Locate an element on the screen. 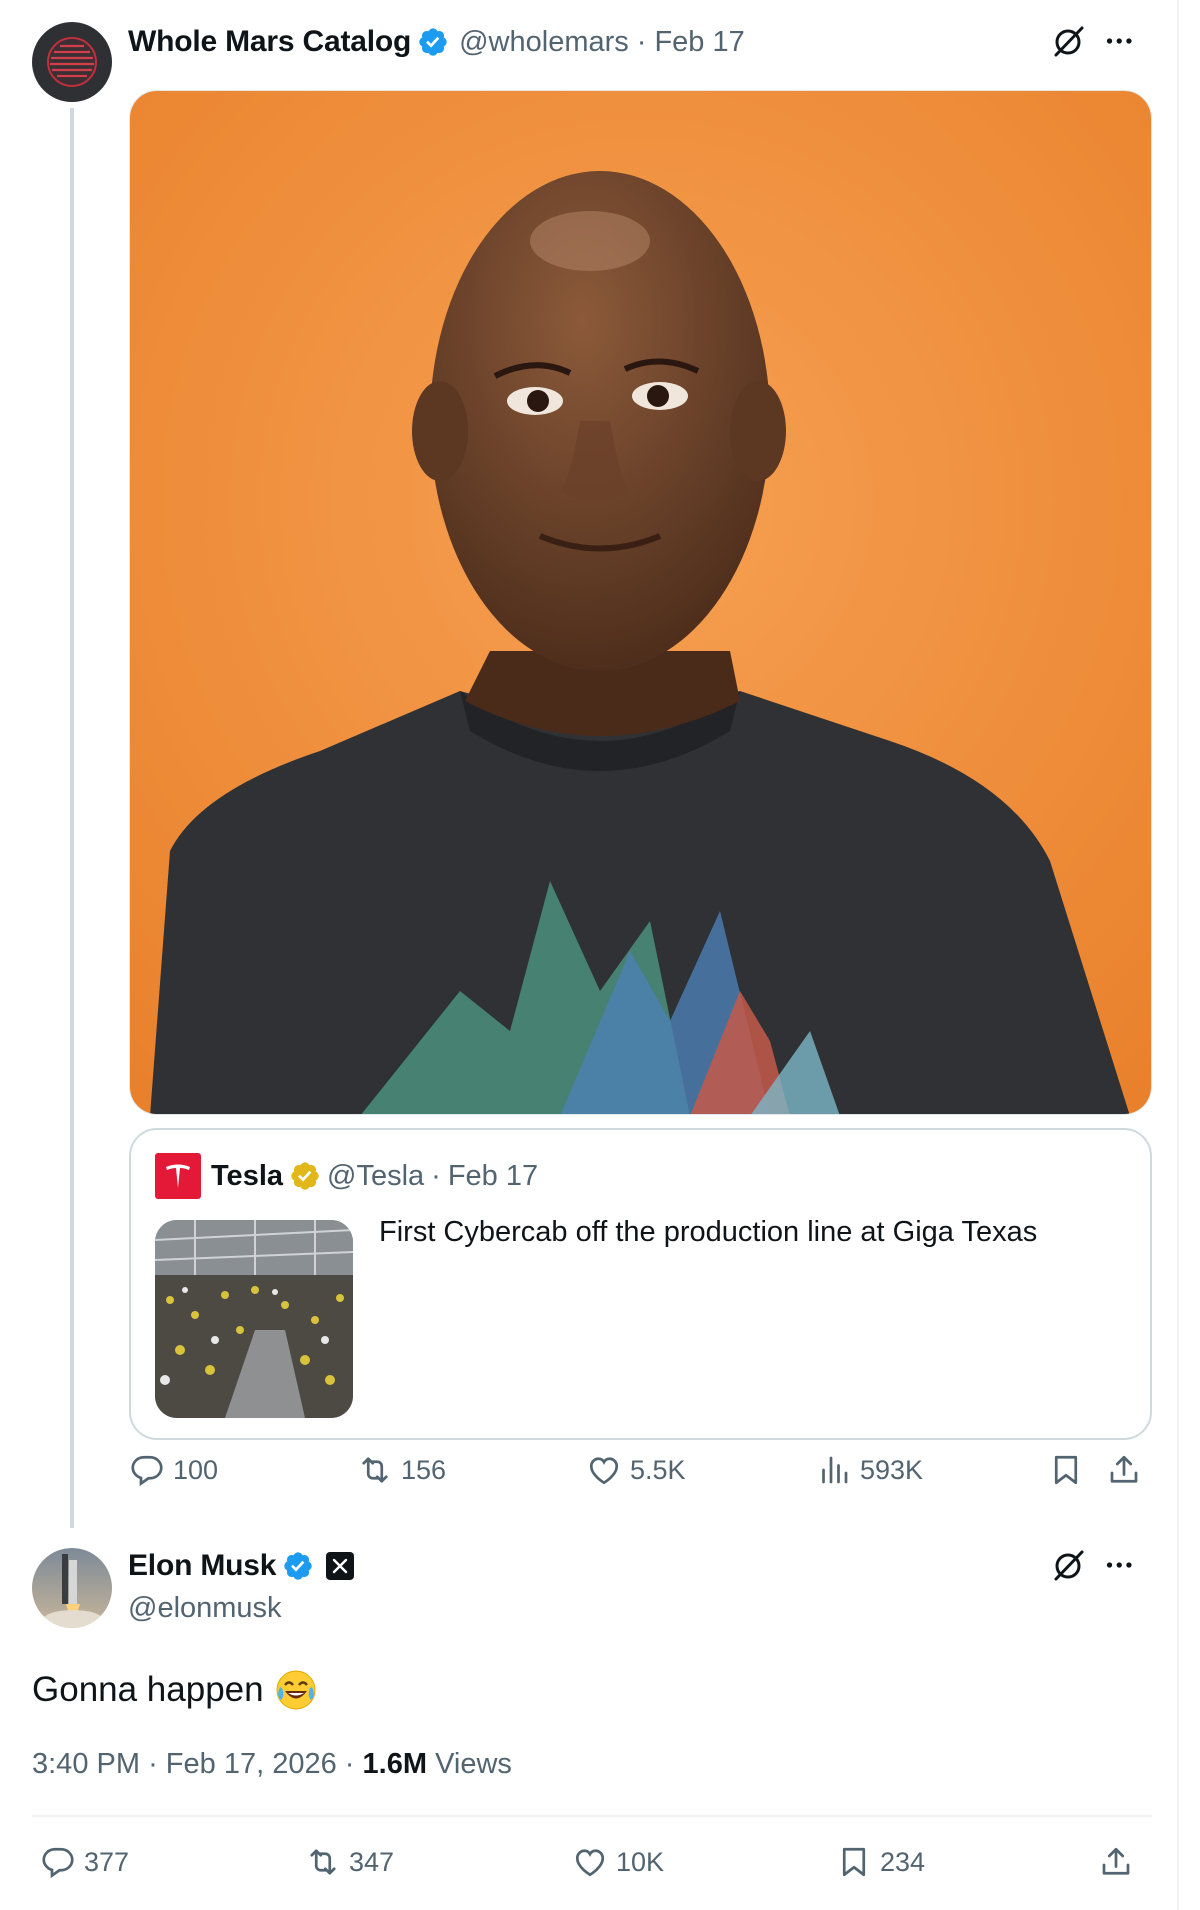 The height and width of the screenshot is (1910, 1200). author-name: Whole Mars Catalog is located at coordinates (269, 42).